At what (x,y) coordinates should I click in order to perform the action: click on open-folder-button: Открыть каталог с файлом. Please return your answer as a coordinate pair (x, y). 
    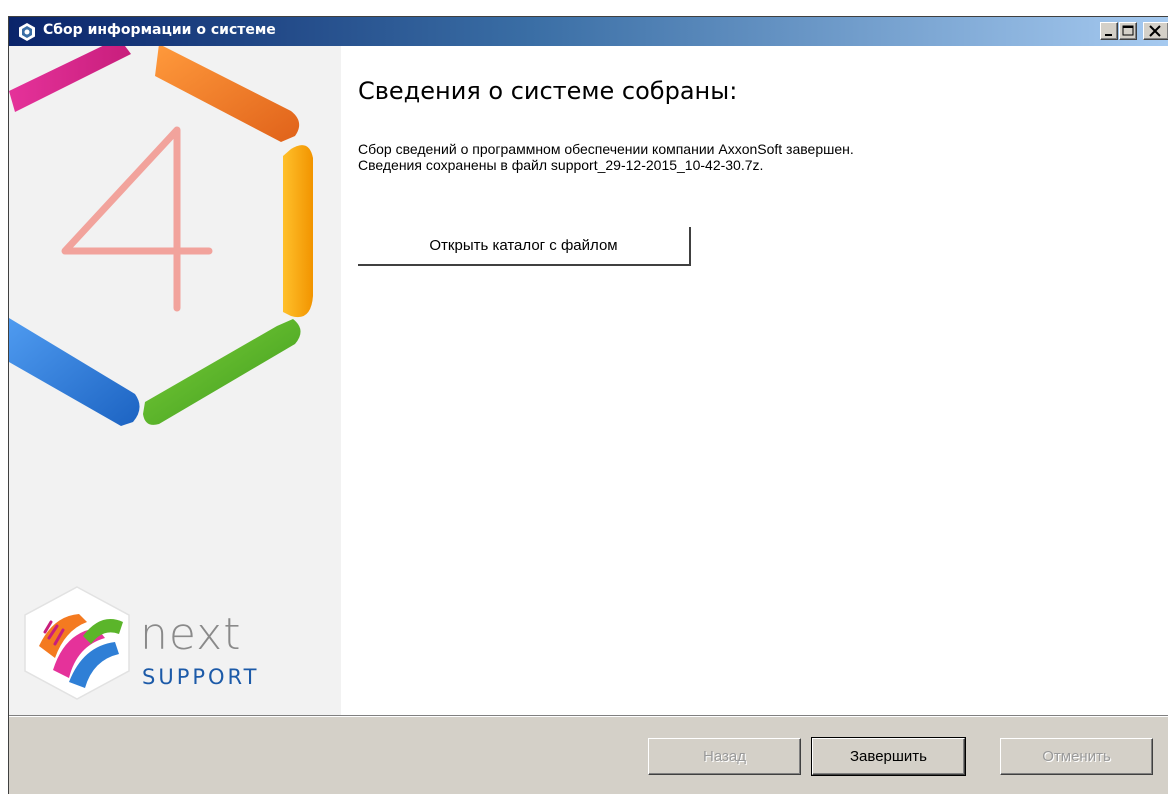
    Looking at the image, I should click on (524, 246).